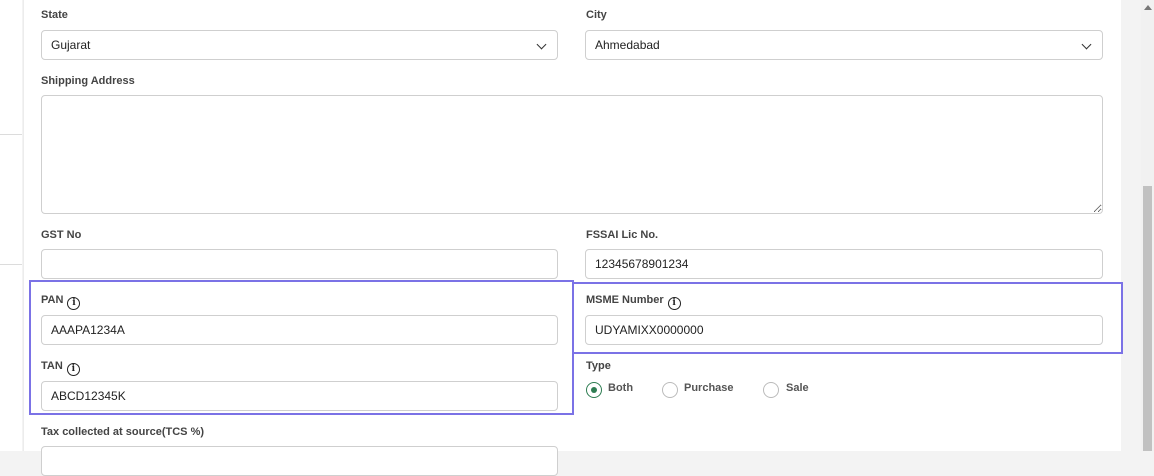  Describe the element at coordinates (670, 390) in the screenshot. I see `radio-purchase` at that location.